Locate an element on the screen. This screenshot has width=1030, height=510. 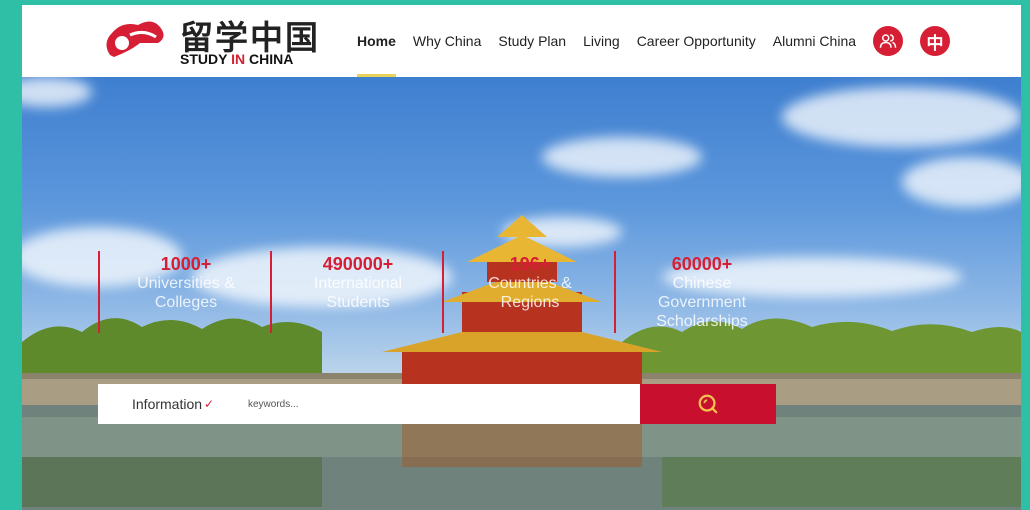
logo-mark-icon is located at coordinates (135, 39).